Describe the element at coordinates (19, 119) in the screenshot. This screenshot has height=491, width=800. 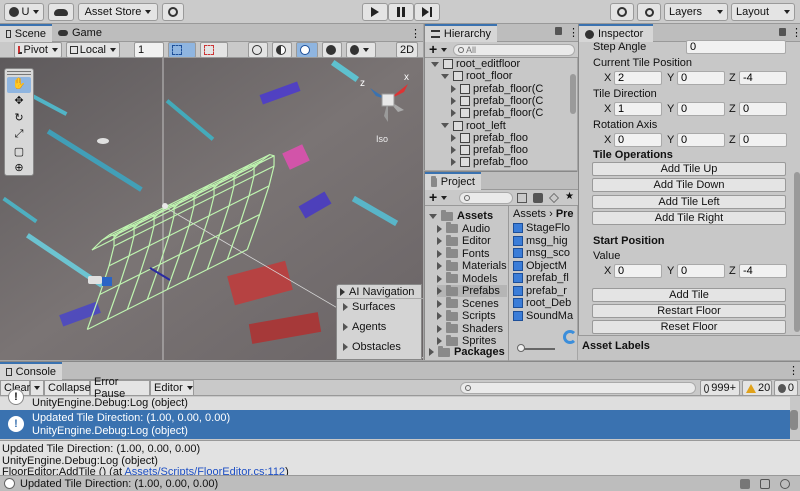
I see `rotate-tool: ↻` at that location.